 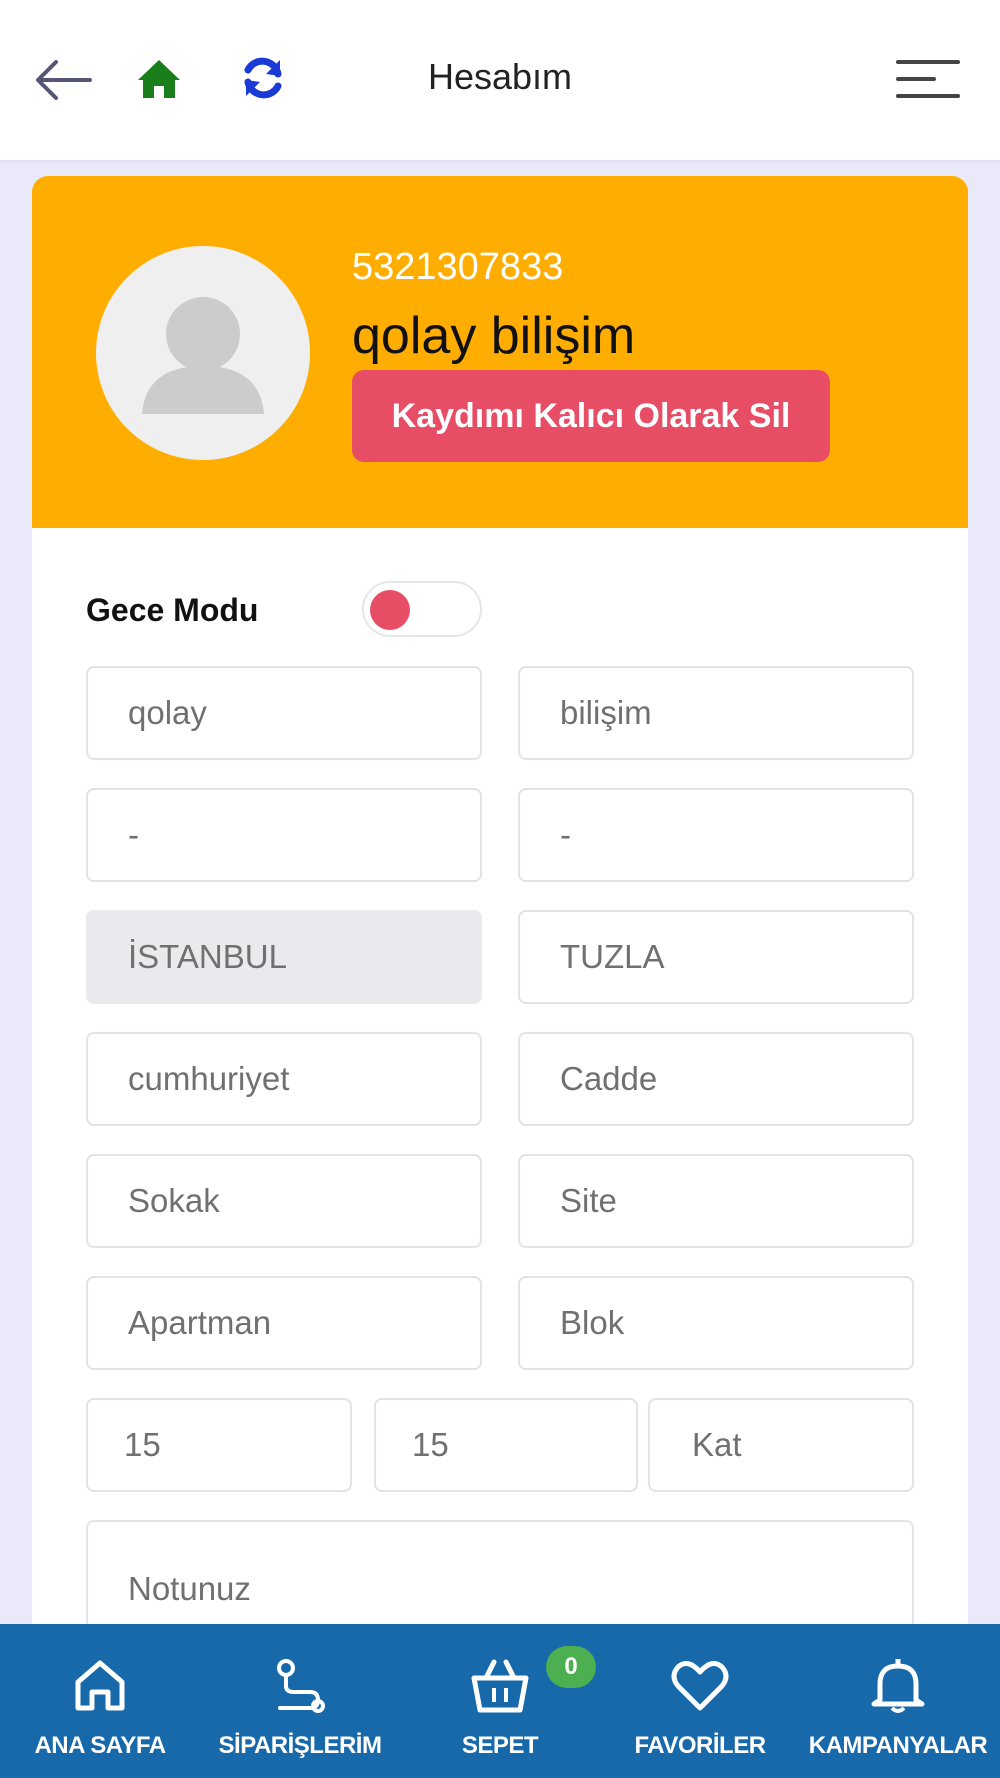 What do you see at coordinates (716, 957) in the screenshot?
I see `district-field: TUZLA` at bounding box center [716, 957].